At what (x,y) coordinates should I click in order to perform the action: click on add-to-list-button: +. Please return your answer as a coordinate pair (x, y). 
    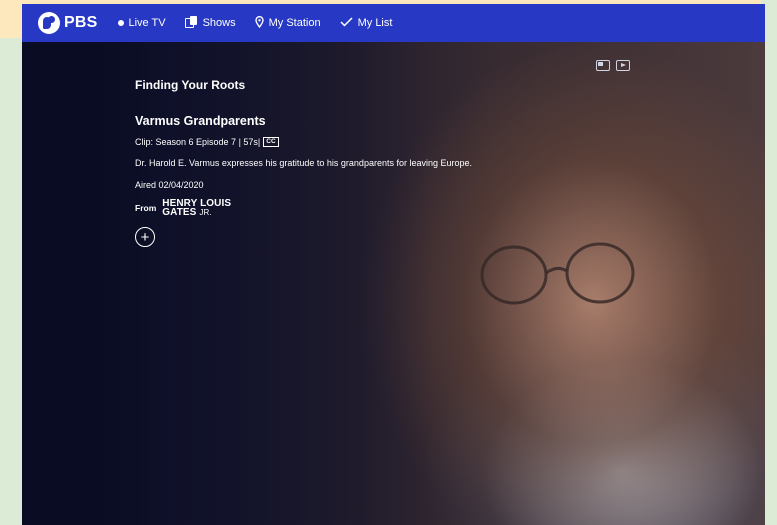
    Looking at the image, I should click on (145, 237).